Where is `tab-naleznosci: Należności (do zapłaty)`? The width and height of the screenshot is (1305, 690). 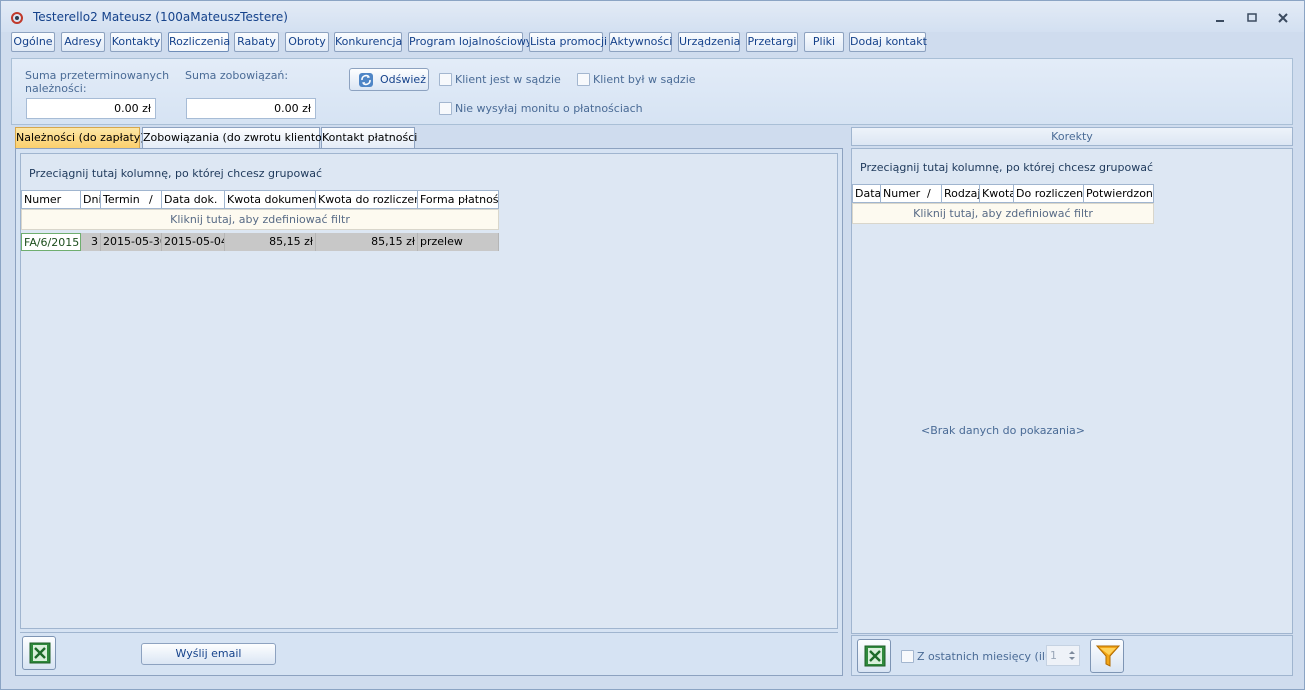 tab-naleznosci: Należności (do zapłaty) is located at coordinates (80, 137).